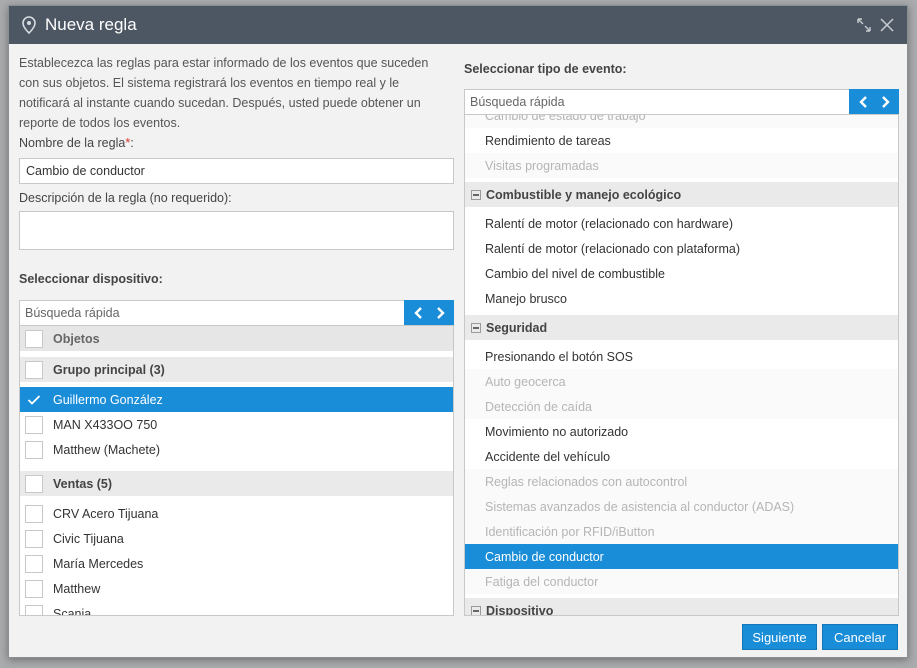  What do you see at coordinates (236, 449) in the screenshot?
I see `device-item: Matthew (Machete)` at bounding box center [236, 449].